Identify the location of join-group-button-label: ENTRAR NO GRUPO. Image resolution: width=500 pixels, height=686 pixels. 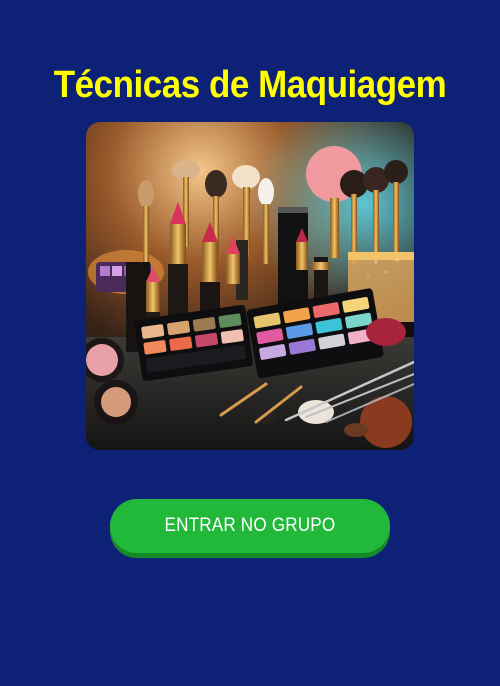
(250, 525).